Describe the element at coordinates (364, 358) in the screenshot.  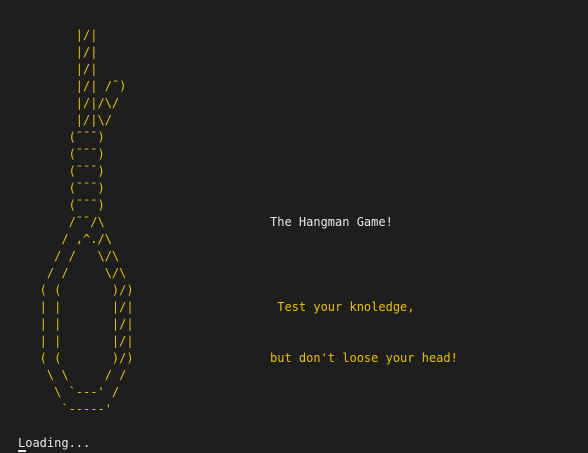
I see `tagline-line-2: but don't loose your head!` at that location.